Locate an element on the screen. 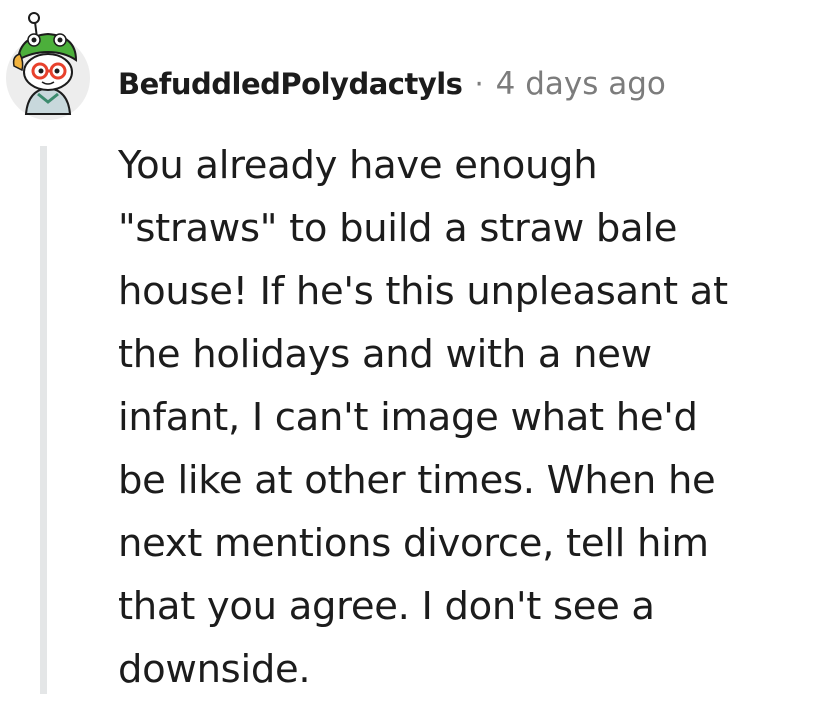 The width and height of the screenshot is (818, 701). comment-body-line: downside. is located at coordinates (214, 669).